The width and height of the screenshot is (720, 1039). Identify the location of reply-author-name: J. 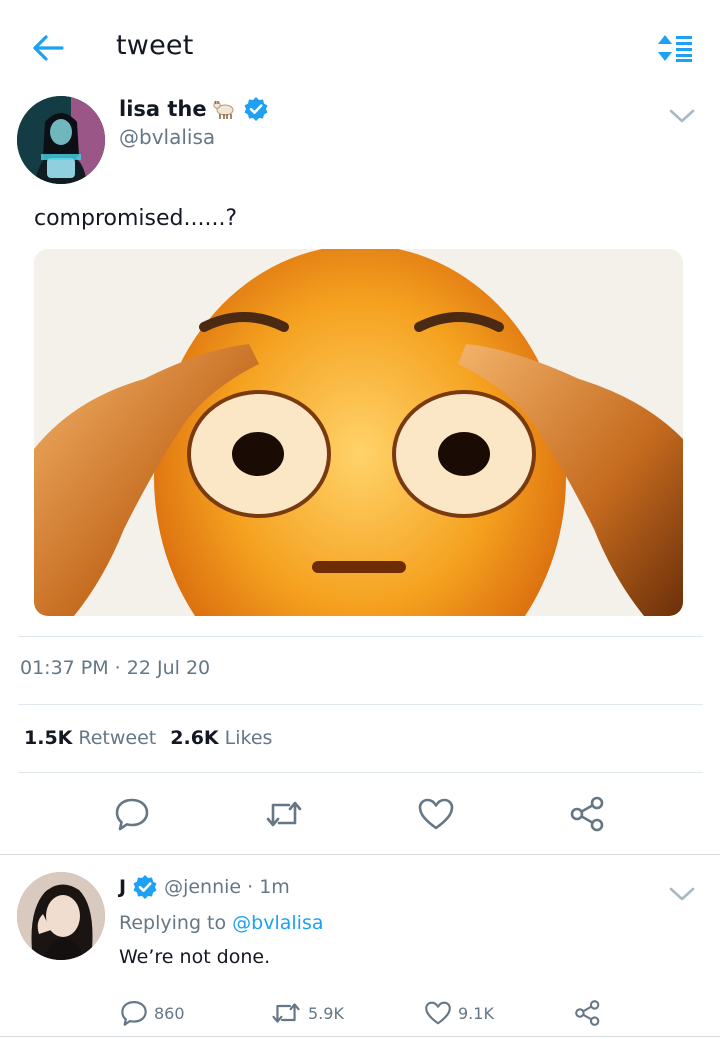
(122, 887).